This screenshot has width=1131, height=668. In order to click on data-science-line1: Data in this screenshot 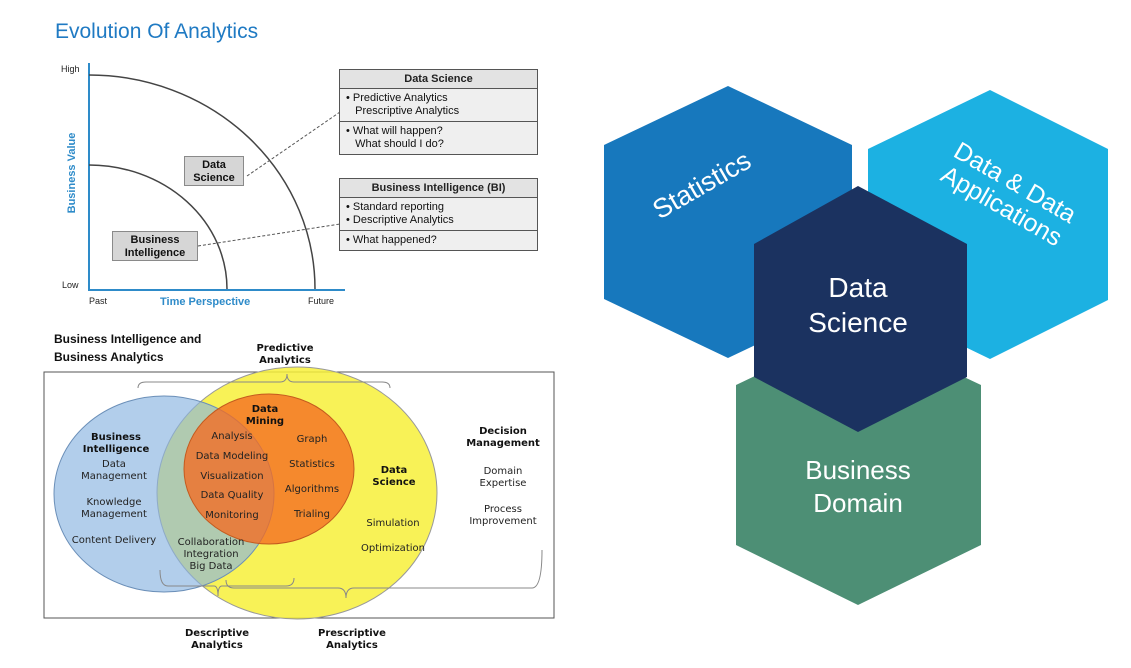, I will do `click(858, 287)`.